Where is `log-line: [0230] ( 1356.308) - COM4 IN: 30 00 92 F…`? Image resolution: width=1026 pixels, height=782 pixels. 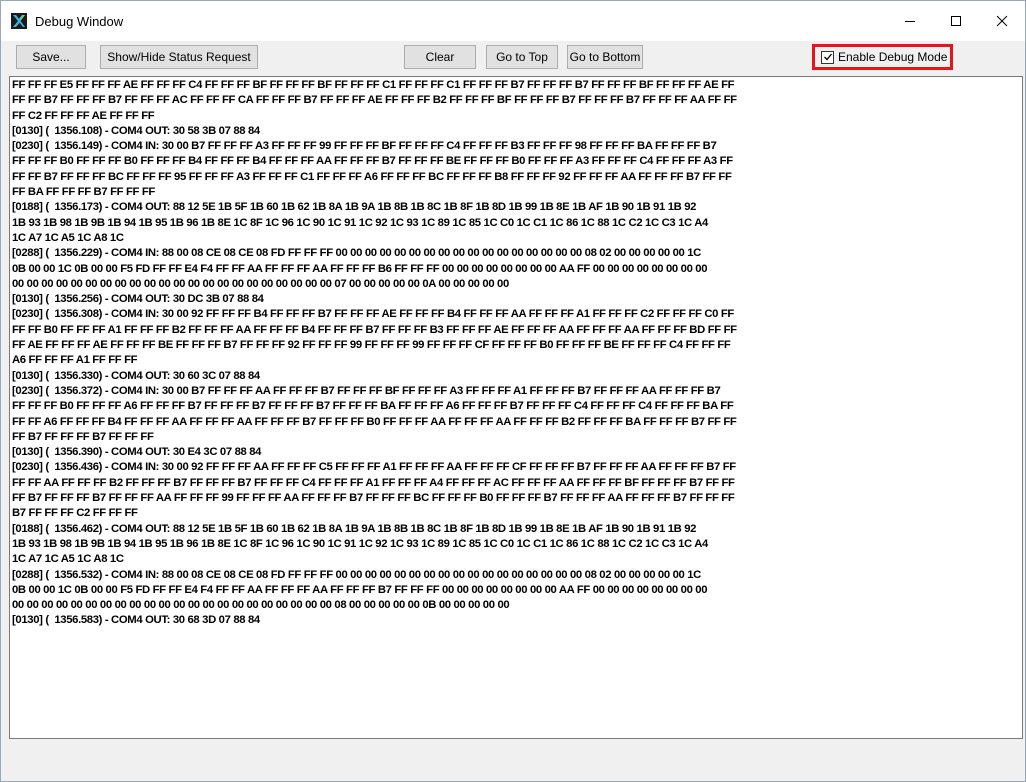
log-line: [0230] ( 1356.308) - COM4 IN: 30 00 92 F… is located at coordinates (373, 314).